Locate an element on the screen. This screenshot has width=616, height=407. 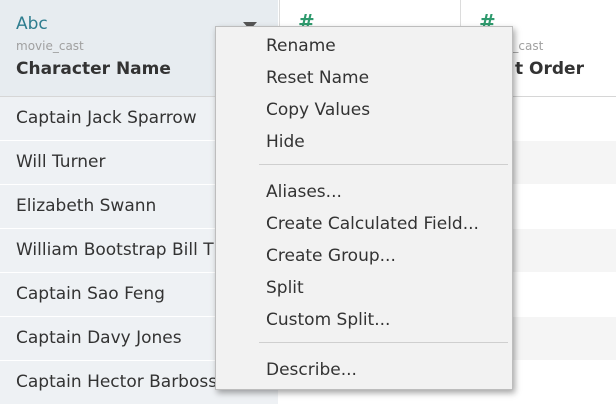
menu-item-split: Split is located at coordinates (285, 288).